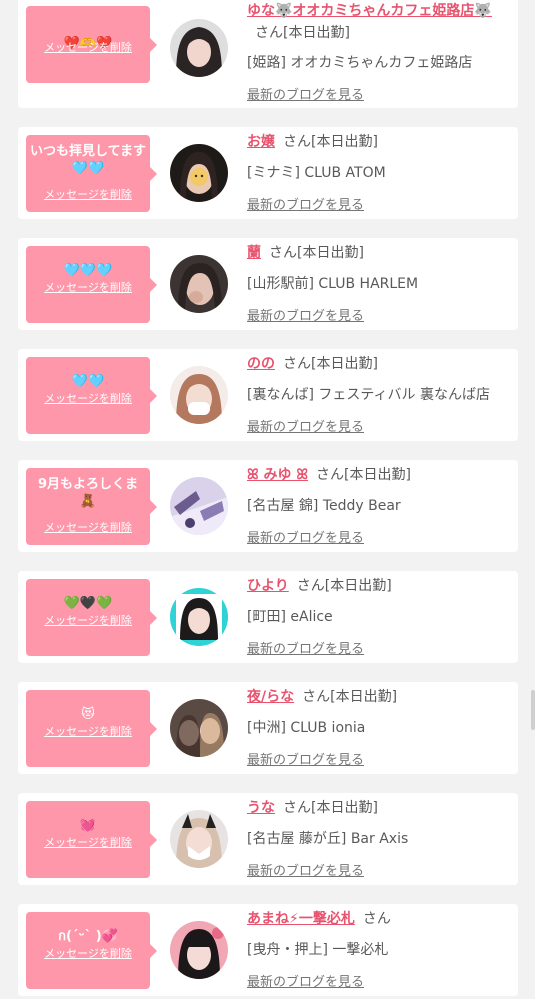 The image size is (535, 999). I want to click on message-bubble: 9月もよろしくま🧸 メッセージを削除, so click(91, 506).